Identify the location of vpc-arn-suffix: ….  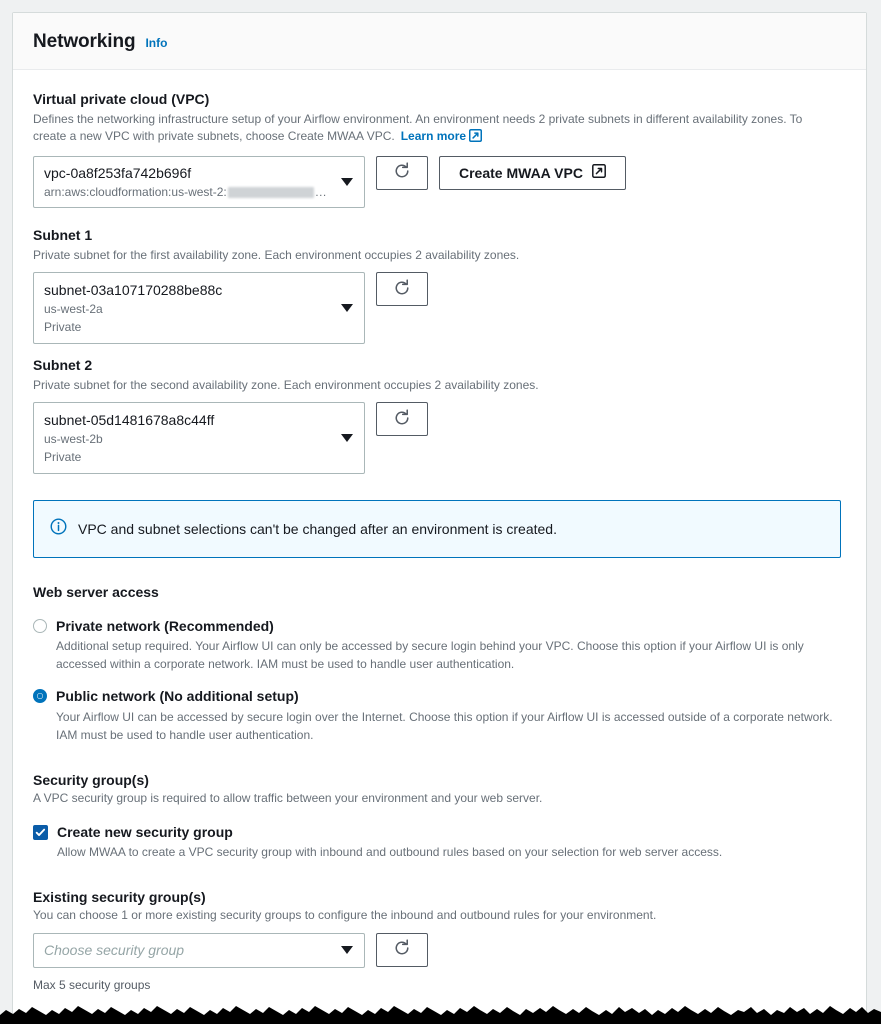
(320, 191).